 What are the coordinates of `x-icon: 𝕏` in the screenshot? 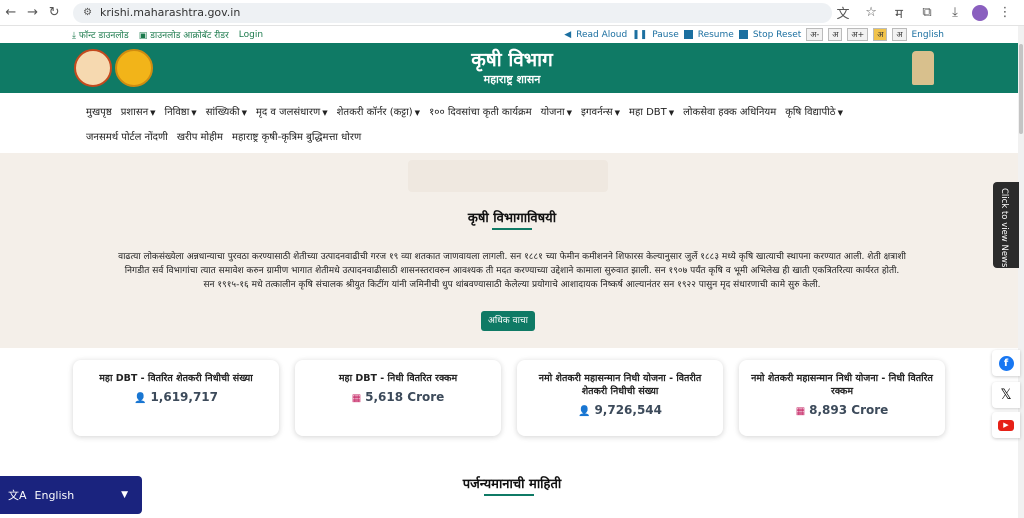 It's located at (1006, 395).